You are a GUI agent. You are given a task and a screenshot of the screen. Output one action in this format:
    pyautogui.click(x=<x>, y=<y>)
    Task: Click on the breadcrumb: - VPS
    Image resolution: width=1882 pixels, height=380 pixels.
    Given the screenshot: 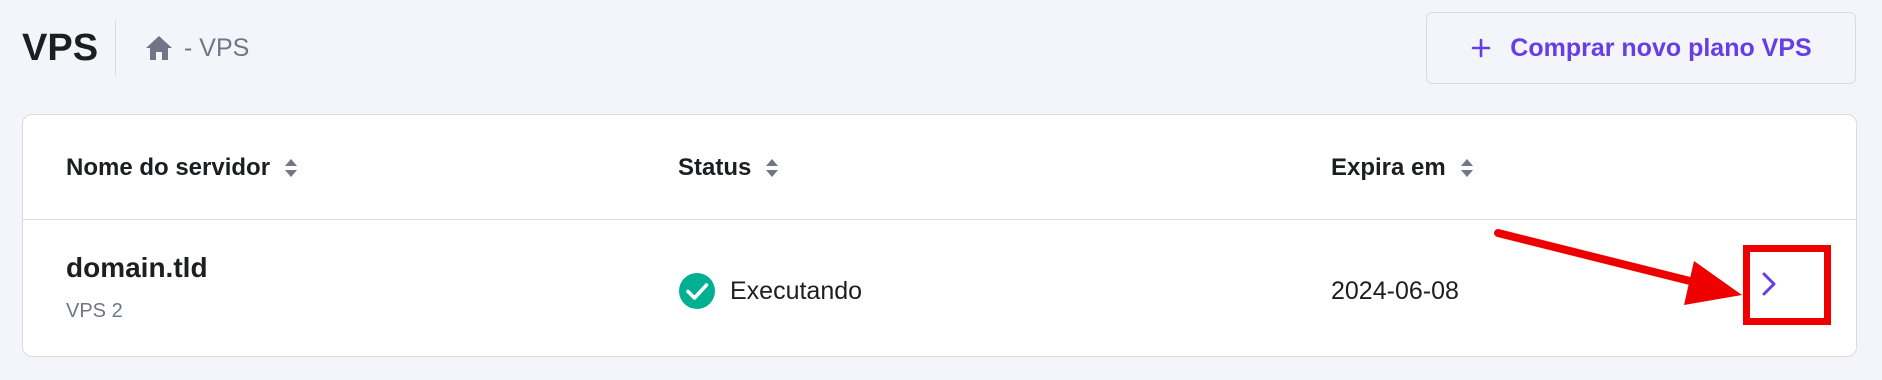 What is the action you would take?
    pyautogui.click(x=196, y=48)
    